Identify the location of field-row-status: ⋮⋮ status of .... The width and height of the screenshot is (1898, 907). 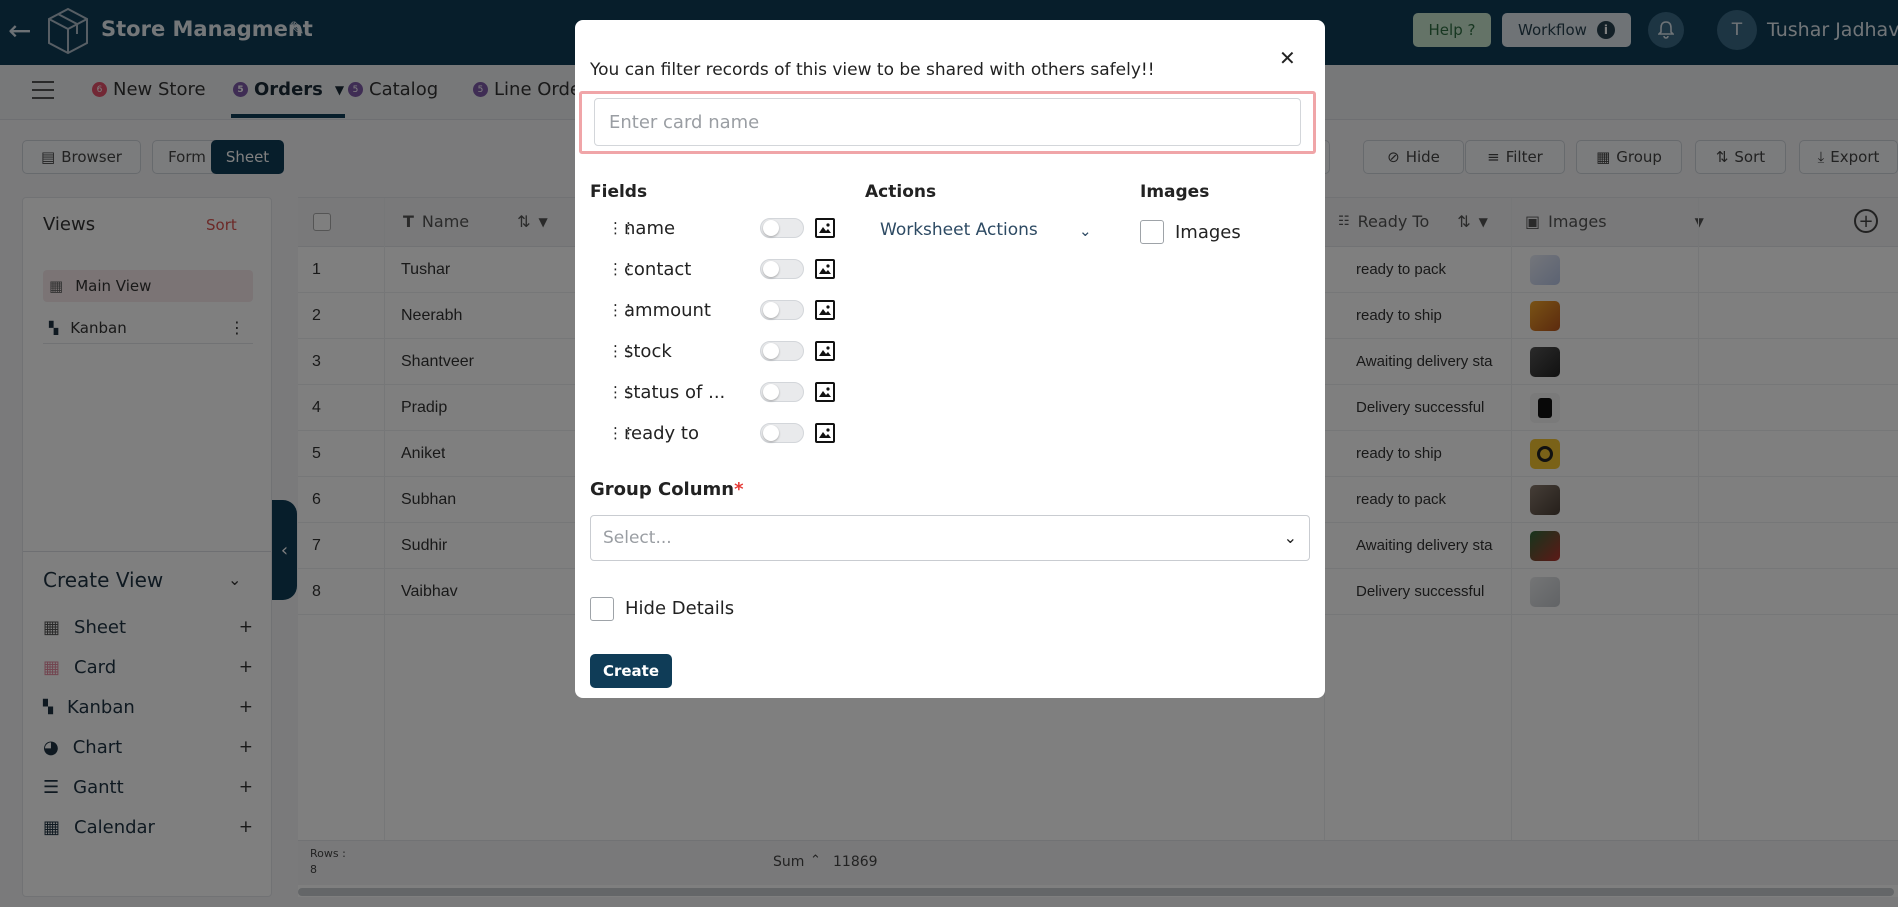
(728, 392).